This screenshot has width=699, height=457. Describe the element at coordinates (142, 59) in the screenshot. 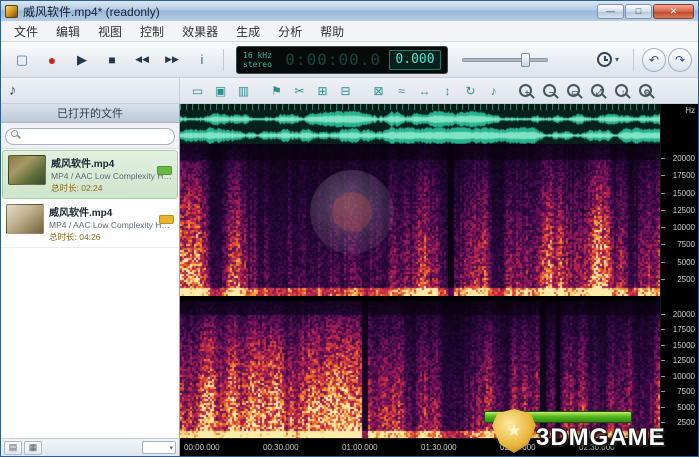

I see `rewind-button: ◀◀` at that location.